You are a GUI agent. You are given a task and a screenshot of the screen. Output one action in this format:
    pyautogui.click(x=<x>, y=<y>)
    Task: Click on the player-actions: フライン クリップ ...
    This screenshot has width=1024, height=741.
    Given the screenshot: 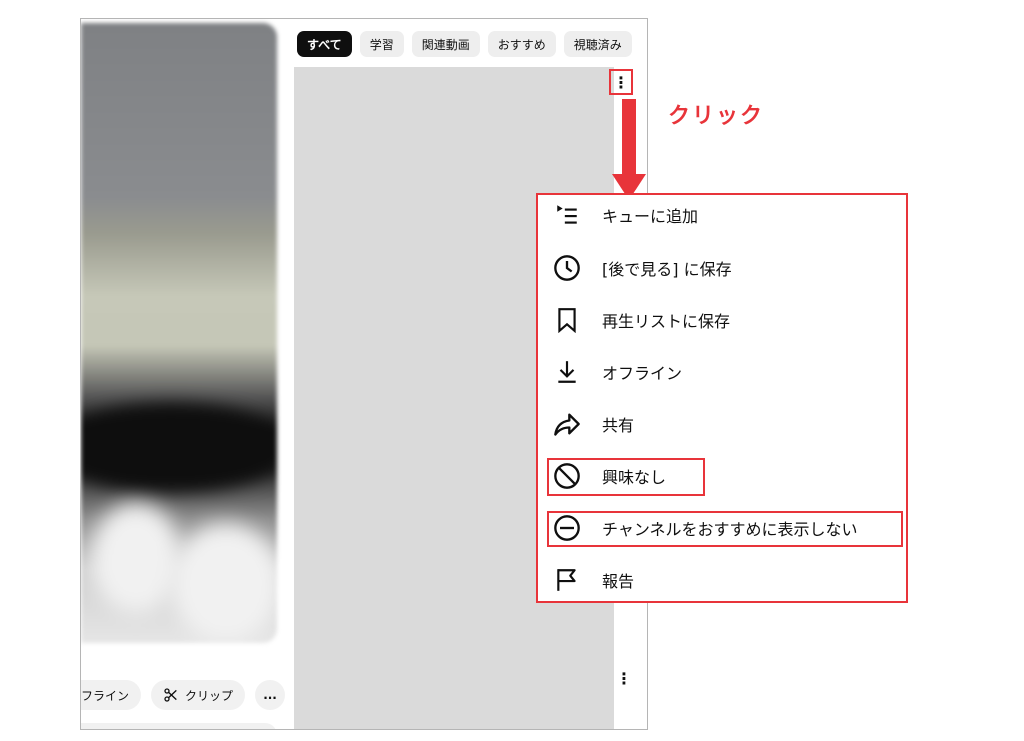 What is the action you would take?
    pyautogui.click(x=183, y=695)
    